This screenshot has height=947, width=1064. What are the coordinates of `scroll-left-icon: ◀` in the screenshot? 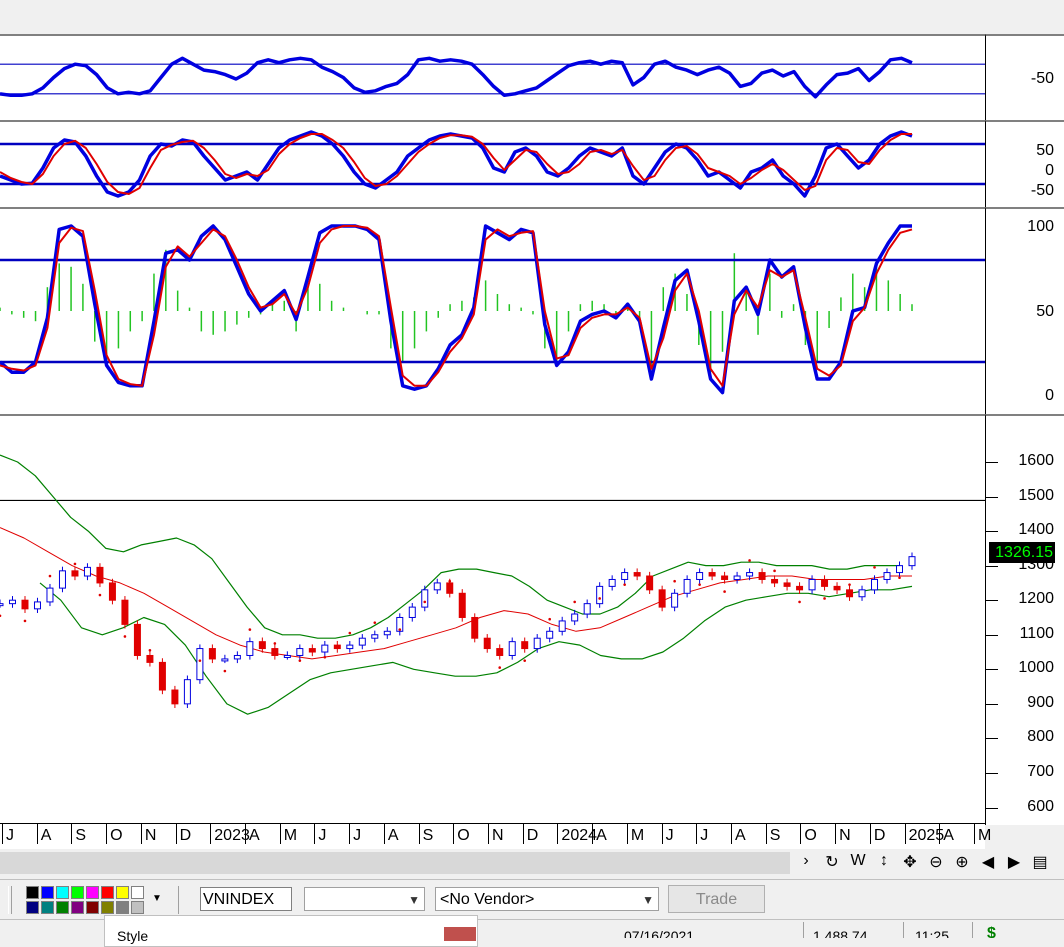 It's located at (988, 862).